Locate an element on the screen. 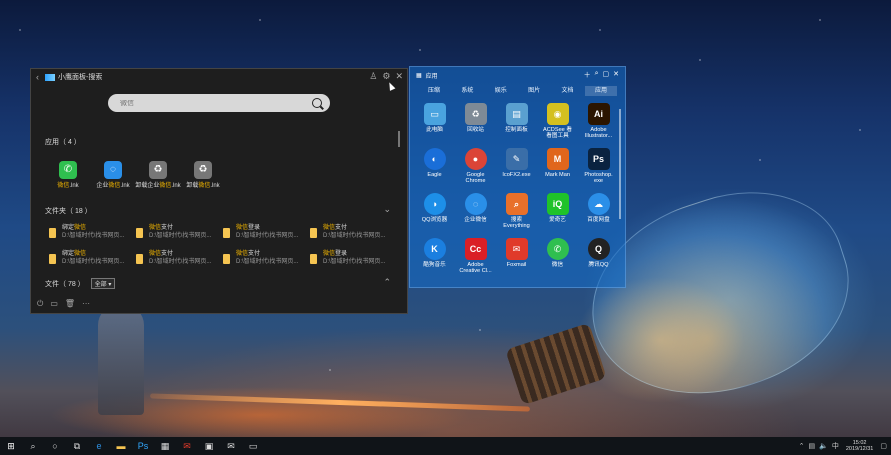  app-shortcut: ◌ 企业微信 is located at coordinates (475, 214).